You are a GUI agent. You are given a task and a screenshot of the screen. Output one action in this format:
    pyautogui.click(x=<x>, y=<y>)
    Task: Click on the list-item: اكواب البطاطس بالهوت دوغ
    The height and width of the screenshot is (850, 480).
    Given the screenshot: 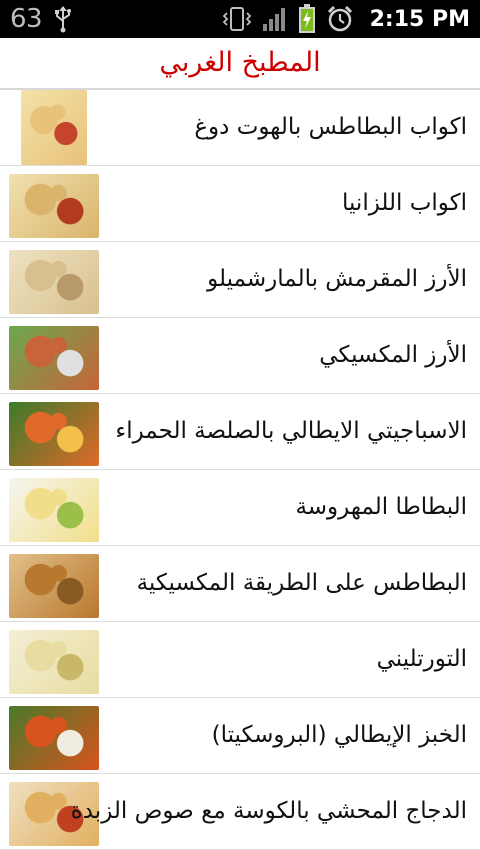 What is the action you would take?
    pyautogui.click(x=240, y=128)
    